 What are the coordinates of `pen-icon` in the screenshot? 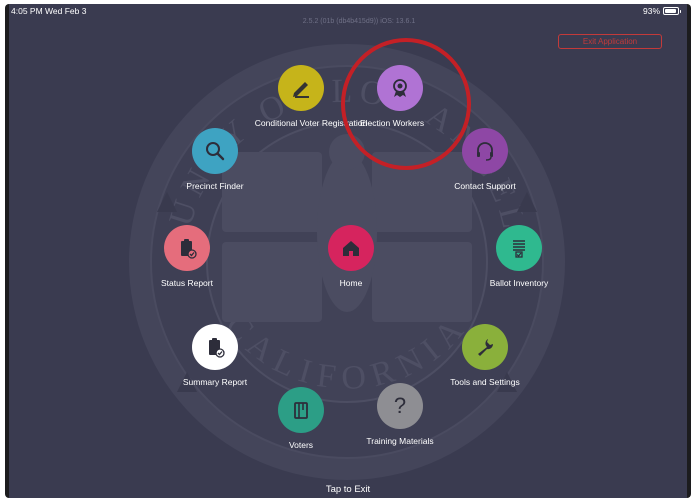 It's located at (301, 88).